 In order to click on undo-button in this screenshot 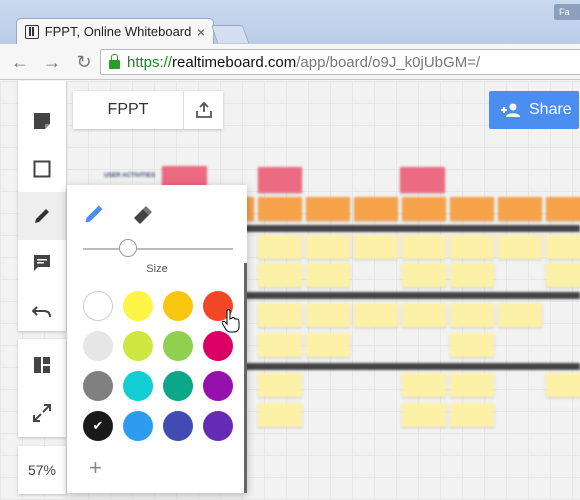, I will do `click(42, 311)`.